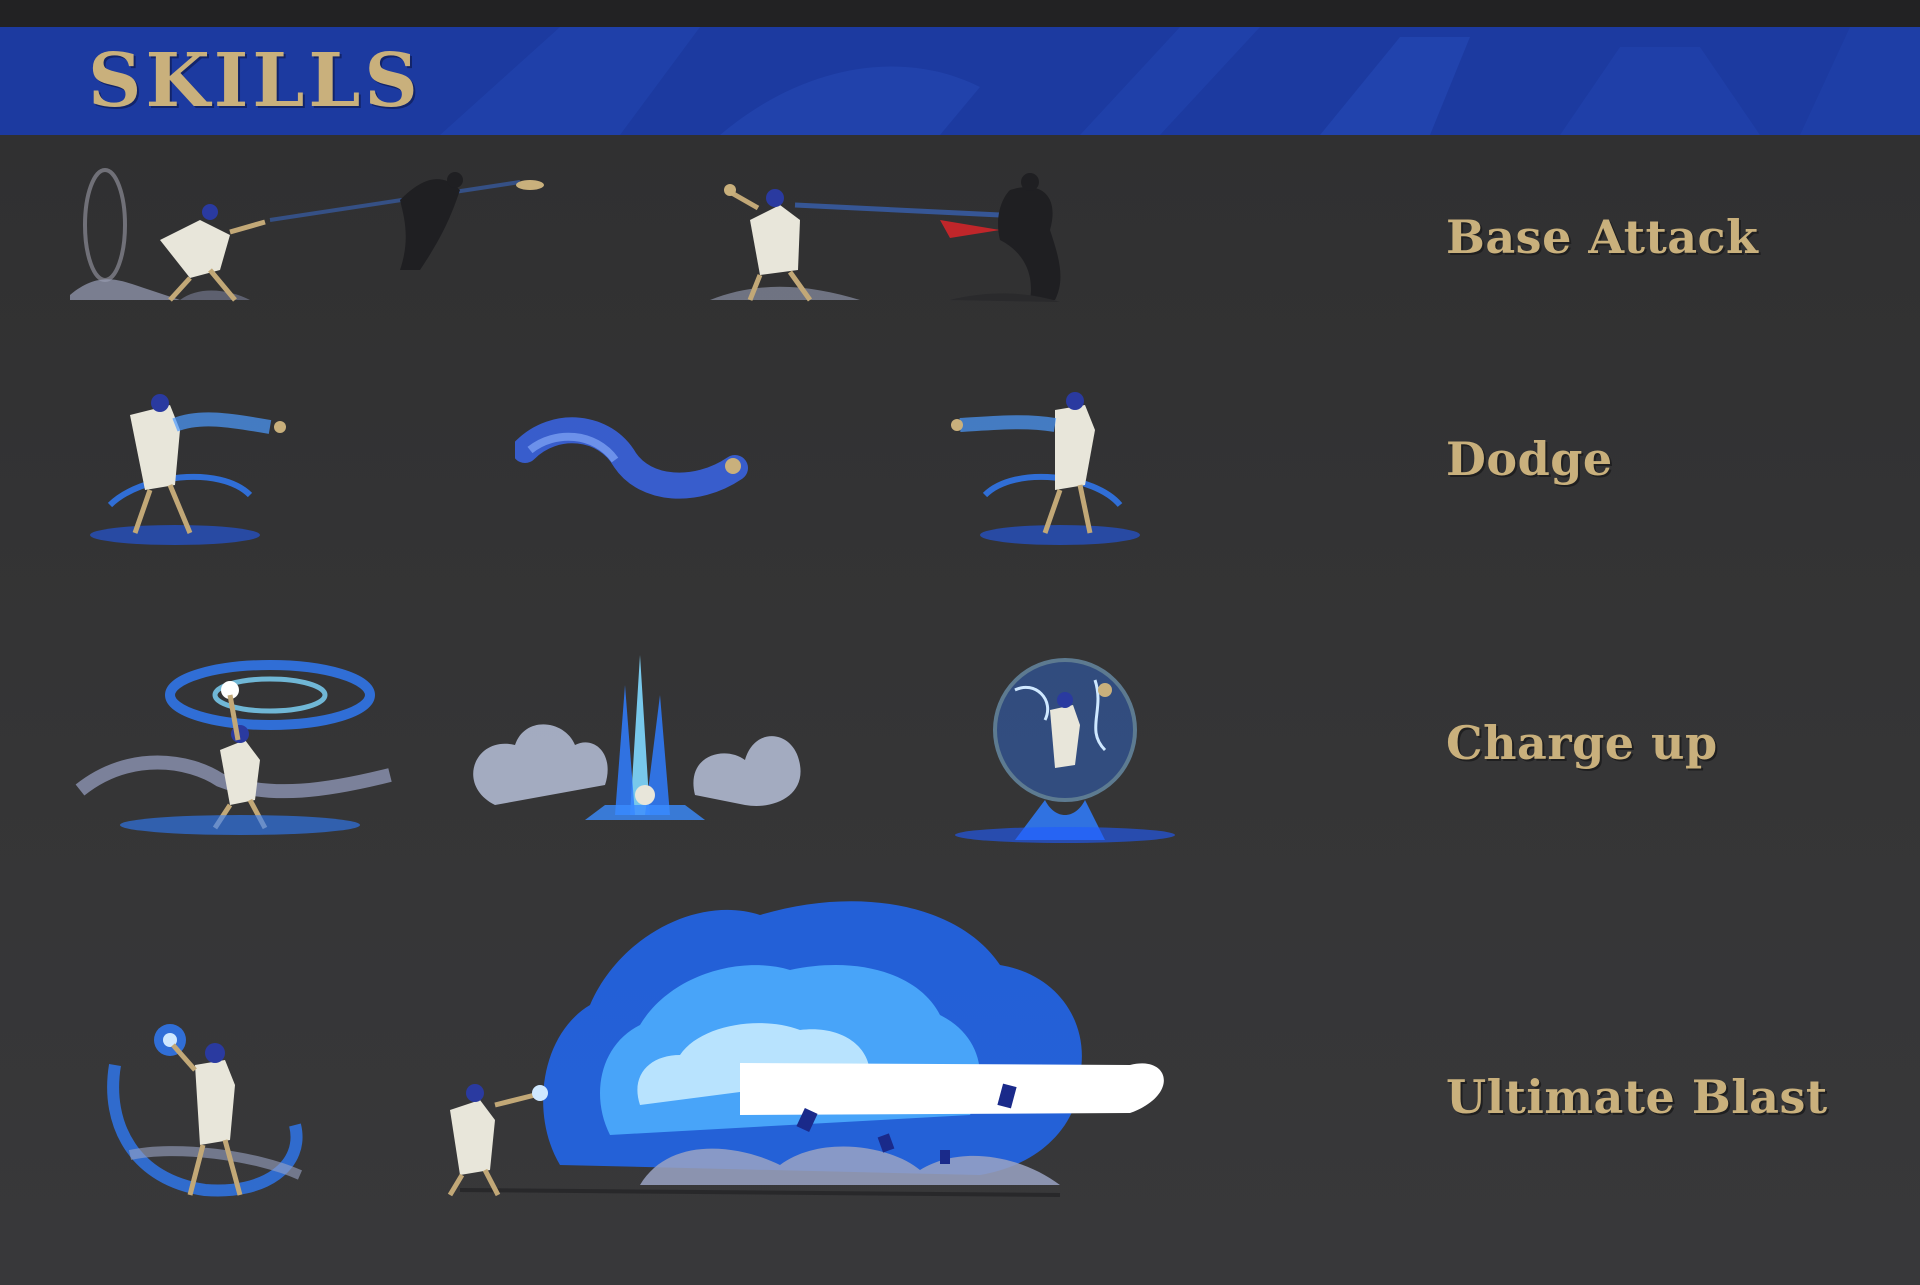 This screenshot has width=1920, height=1285. Describe the element at coordinates (1529, 459) in the screenshot. I see `skill-label-dodge: Dodge` at that location.